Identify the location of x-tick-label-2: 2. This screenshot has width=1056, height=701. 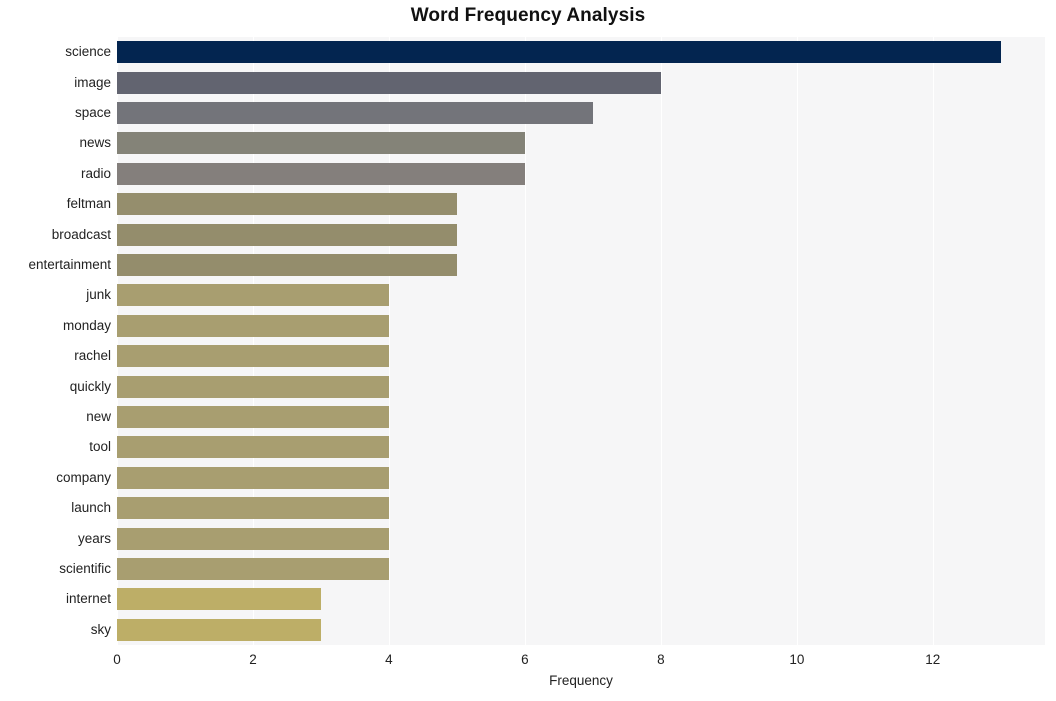
(253, 659).